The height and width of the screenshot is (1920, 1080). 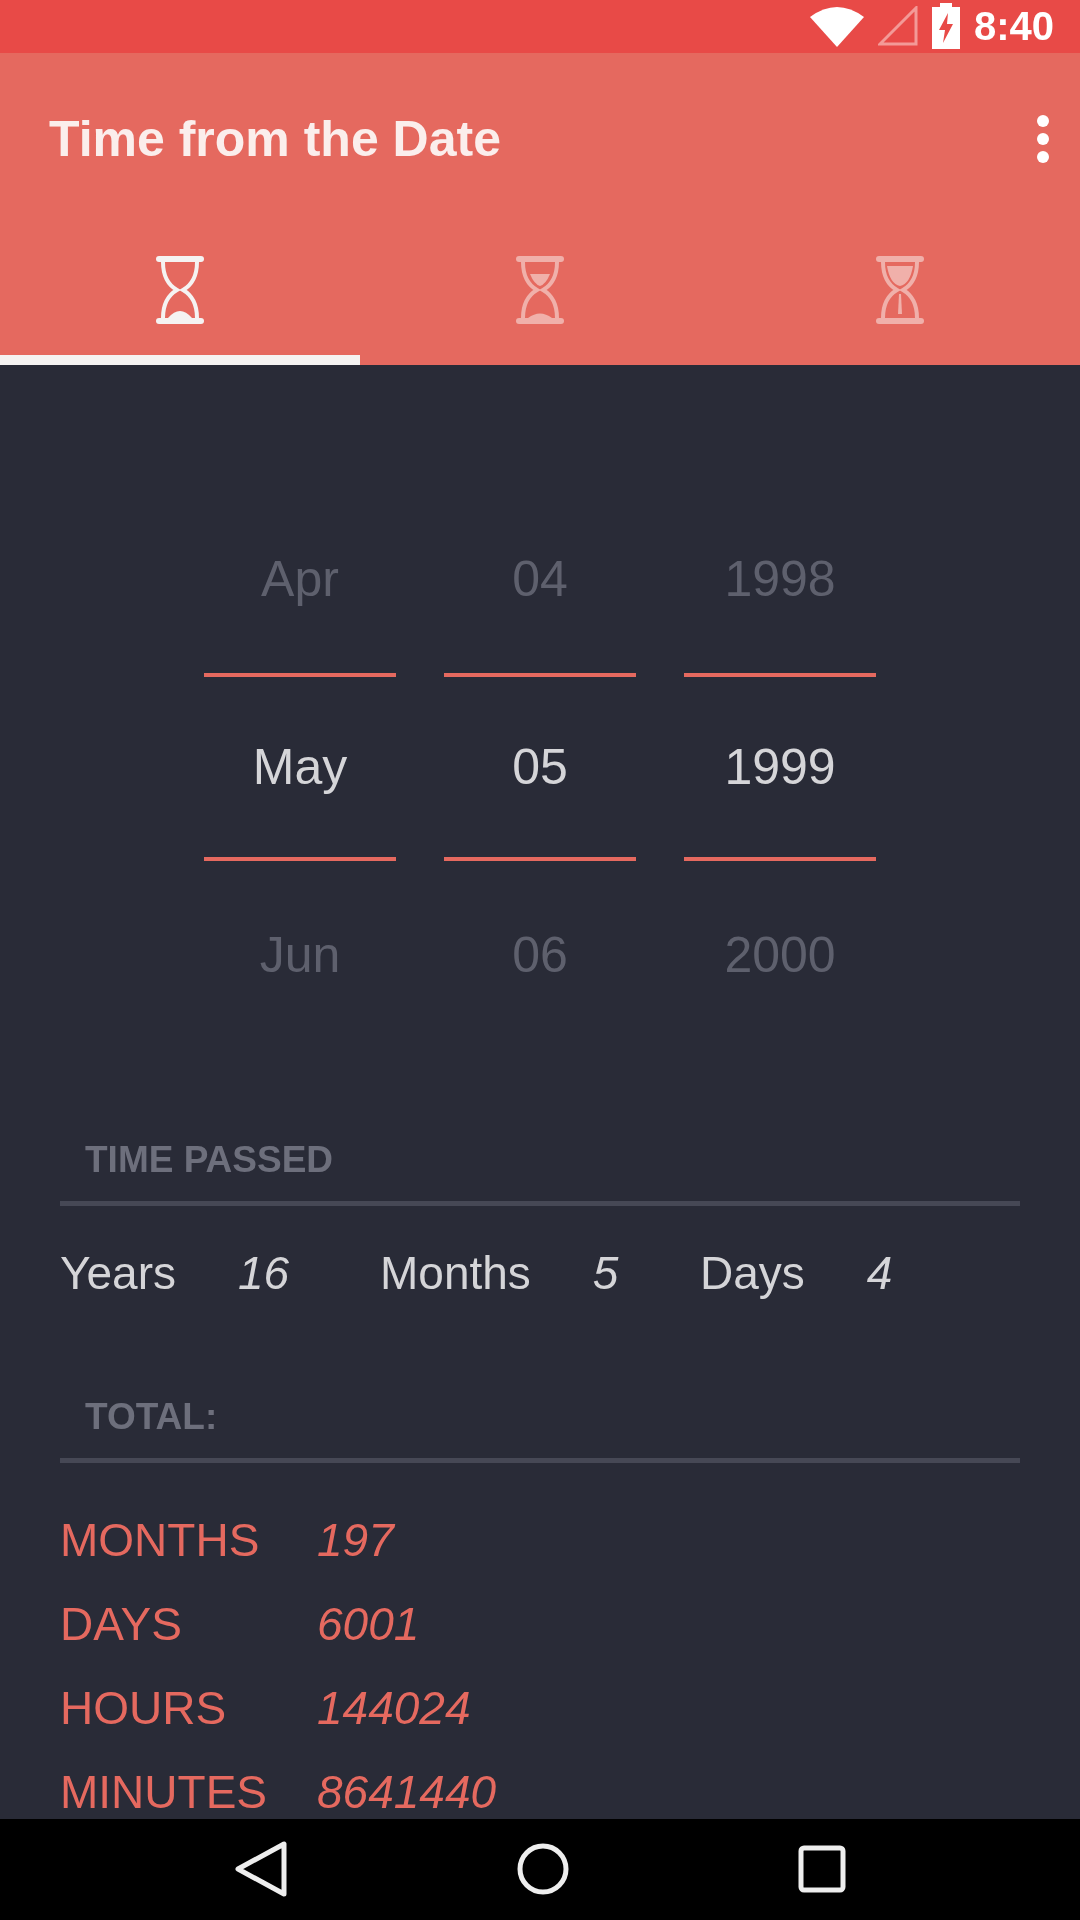 I want to click on home-icon, so click(x=543, y=1869).